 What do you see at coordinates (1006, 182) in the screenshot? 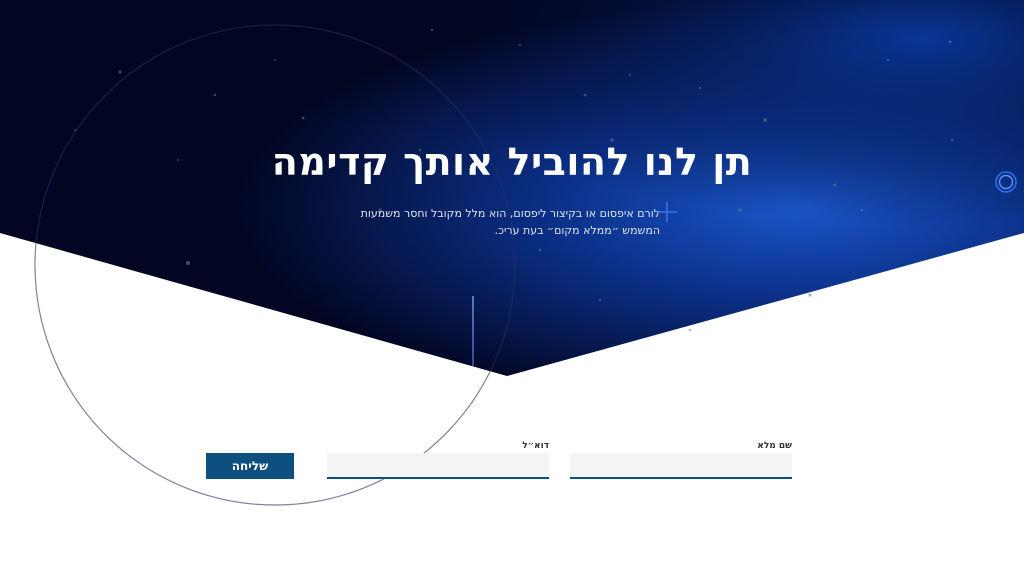
I see `ring-icon` at bounding box center [1006, 182].